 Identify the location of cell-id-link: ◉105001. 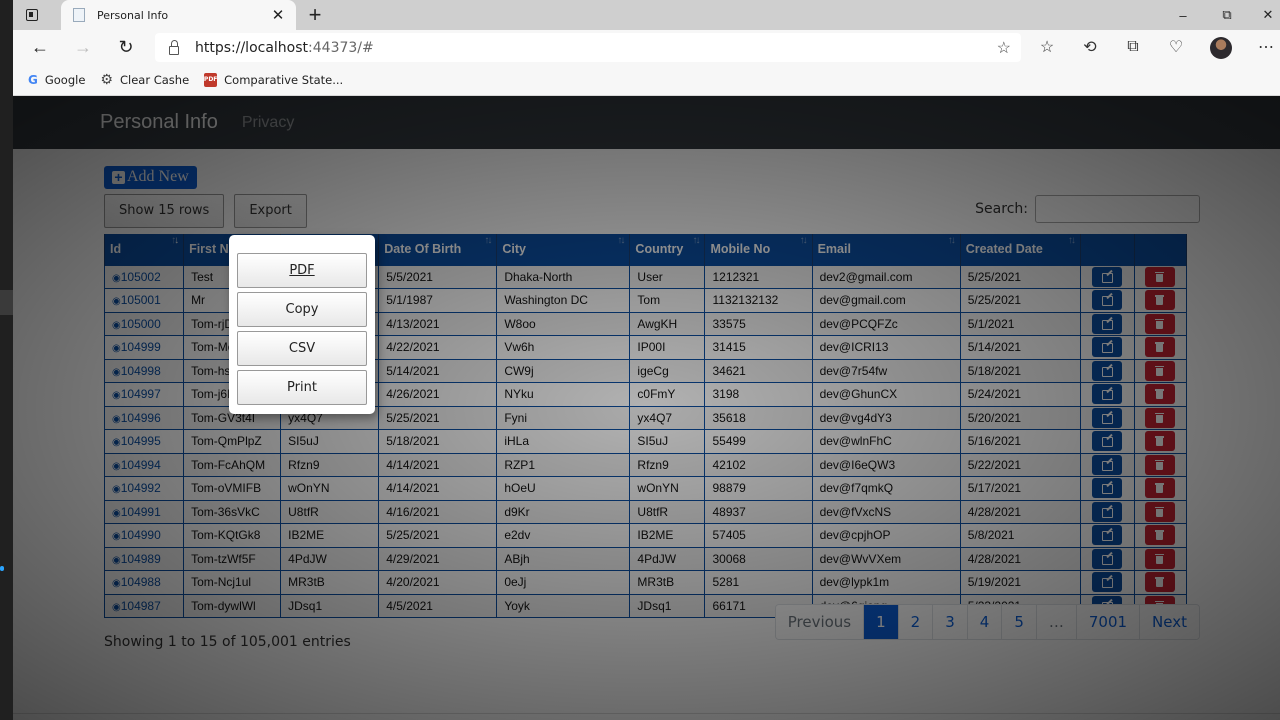
(144, 300).